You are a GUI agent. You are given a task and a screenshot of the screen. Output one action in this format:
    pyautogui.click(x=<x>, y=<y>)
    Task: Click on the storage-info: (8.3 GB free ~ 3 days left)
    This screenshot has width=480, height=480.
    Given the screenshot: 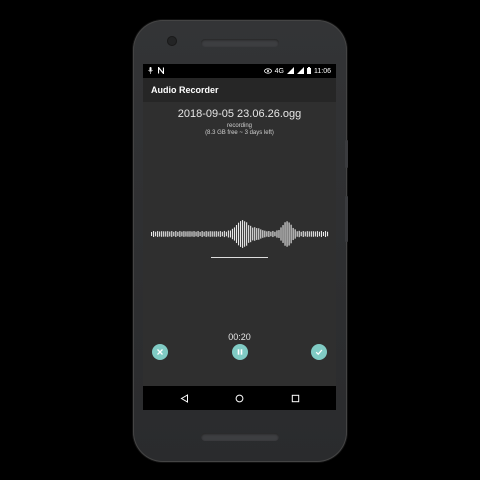 What is the action you would take?
    pyautogui.click(x=239, y=133)
    